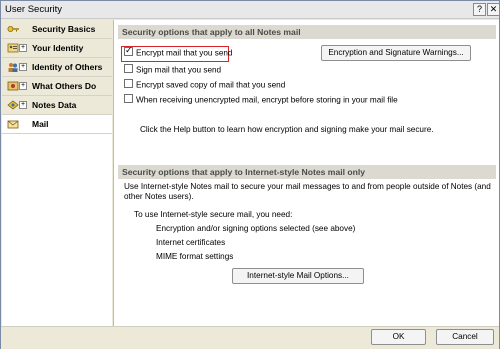 The image size is (500, 349). Describe the element at coordinates (184, 53) in the screenshot. I see `checkbox-label: Encrypt mail that you send` at that location.